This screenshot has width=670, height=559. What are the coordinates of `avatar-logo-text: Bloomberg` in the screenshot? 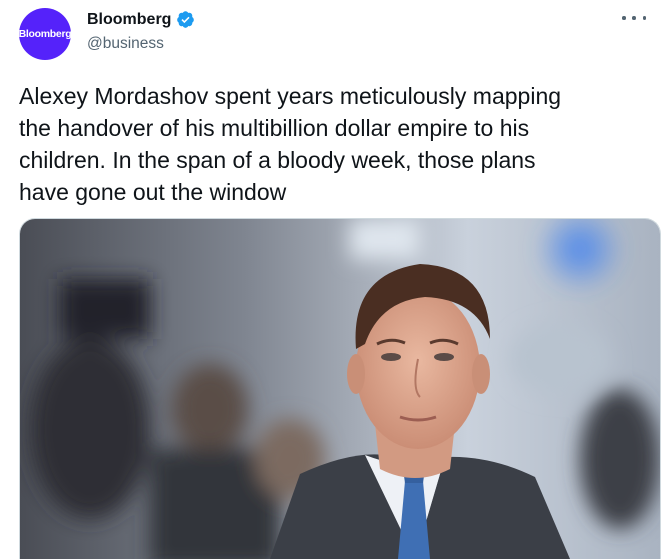 It's located at (45, 34).